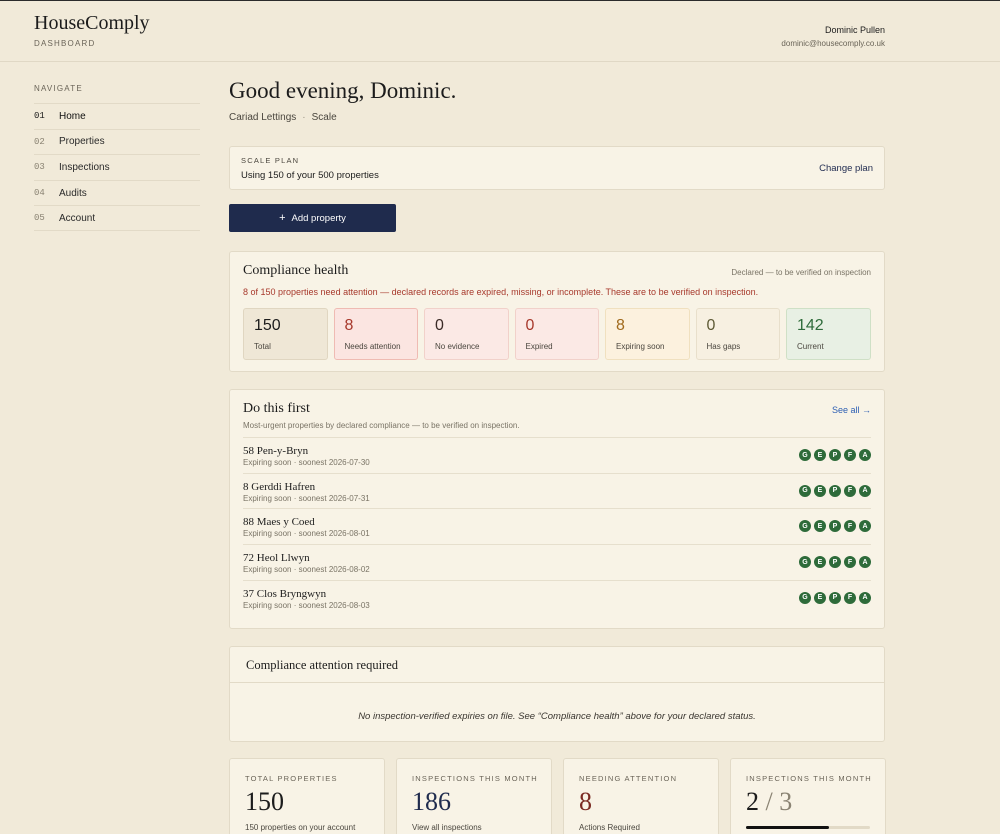 The height and width of the screenshot is (834, 1000). What do you see at coordinates (640, 346) in the screenshot?
I see `stat-label: Expiring soon` at bounding box center [640, 346].